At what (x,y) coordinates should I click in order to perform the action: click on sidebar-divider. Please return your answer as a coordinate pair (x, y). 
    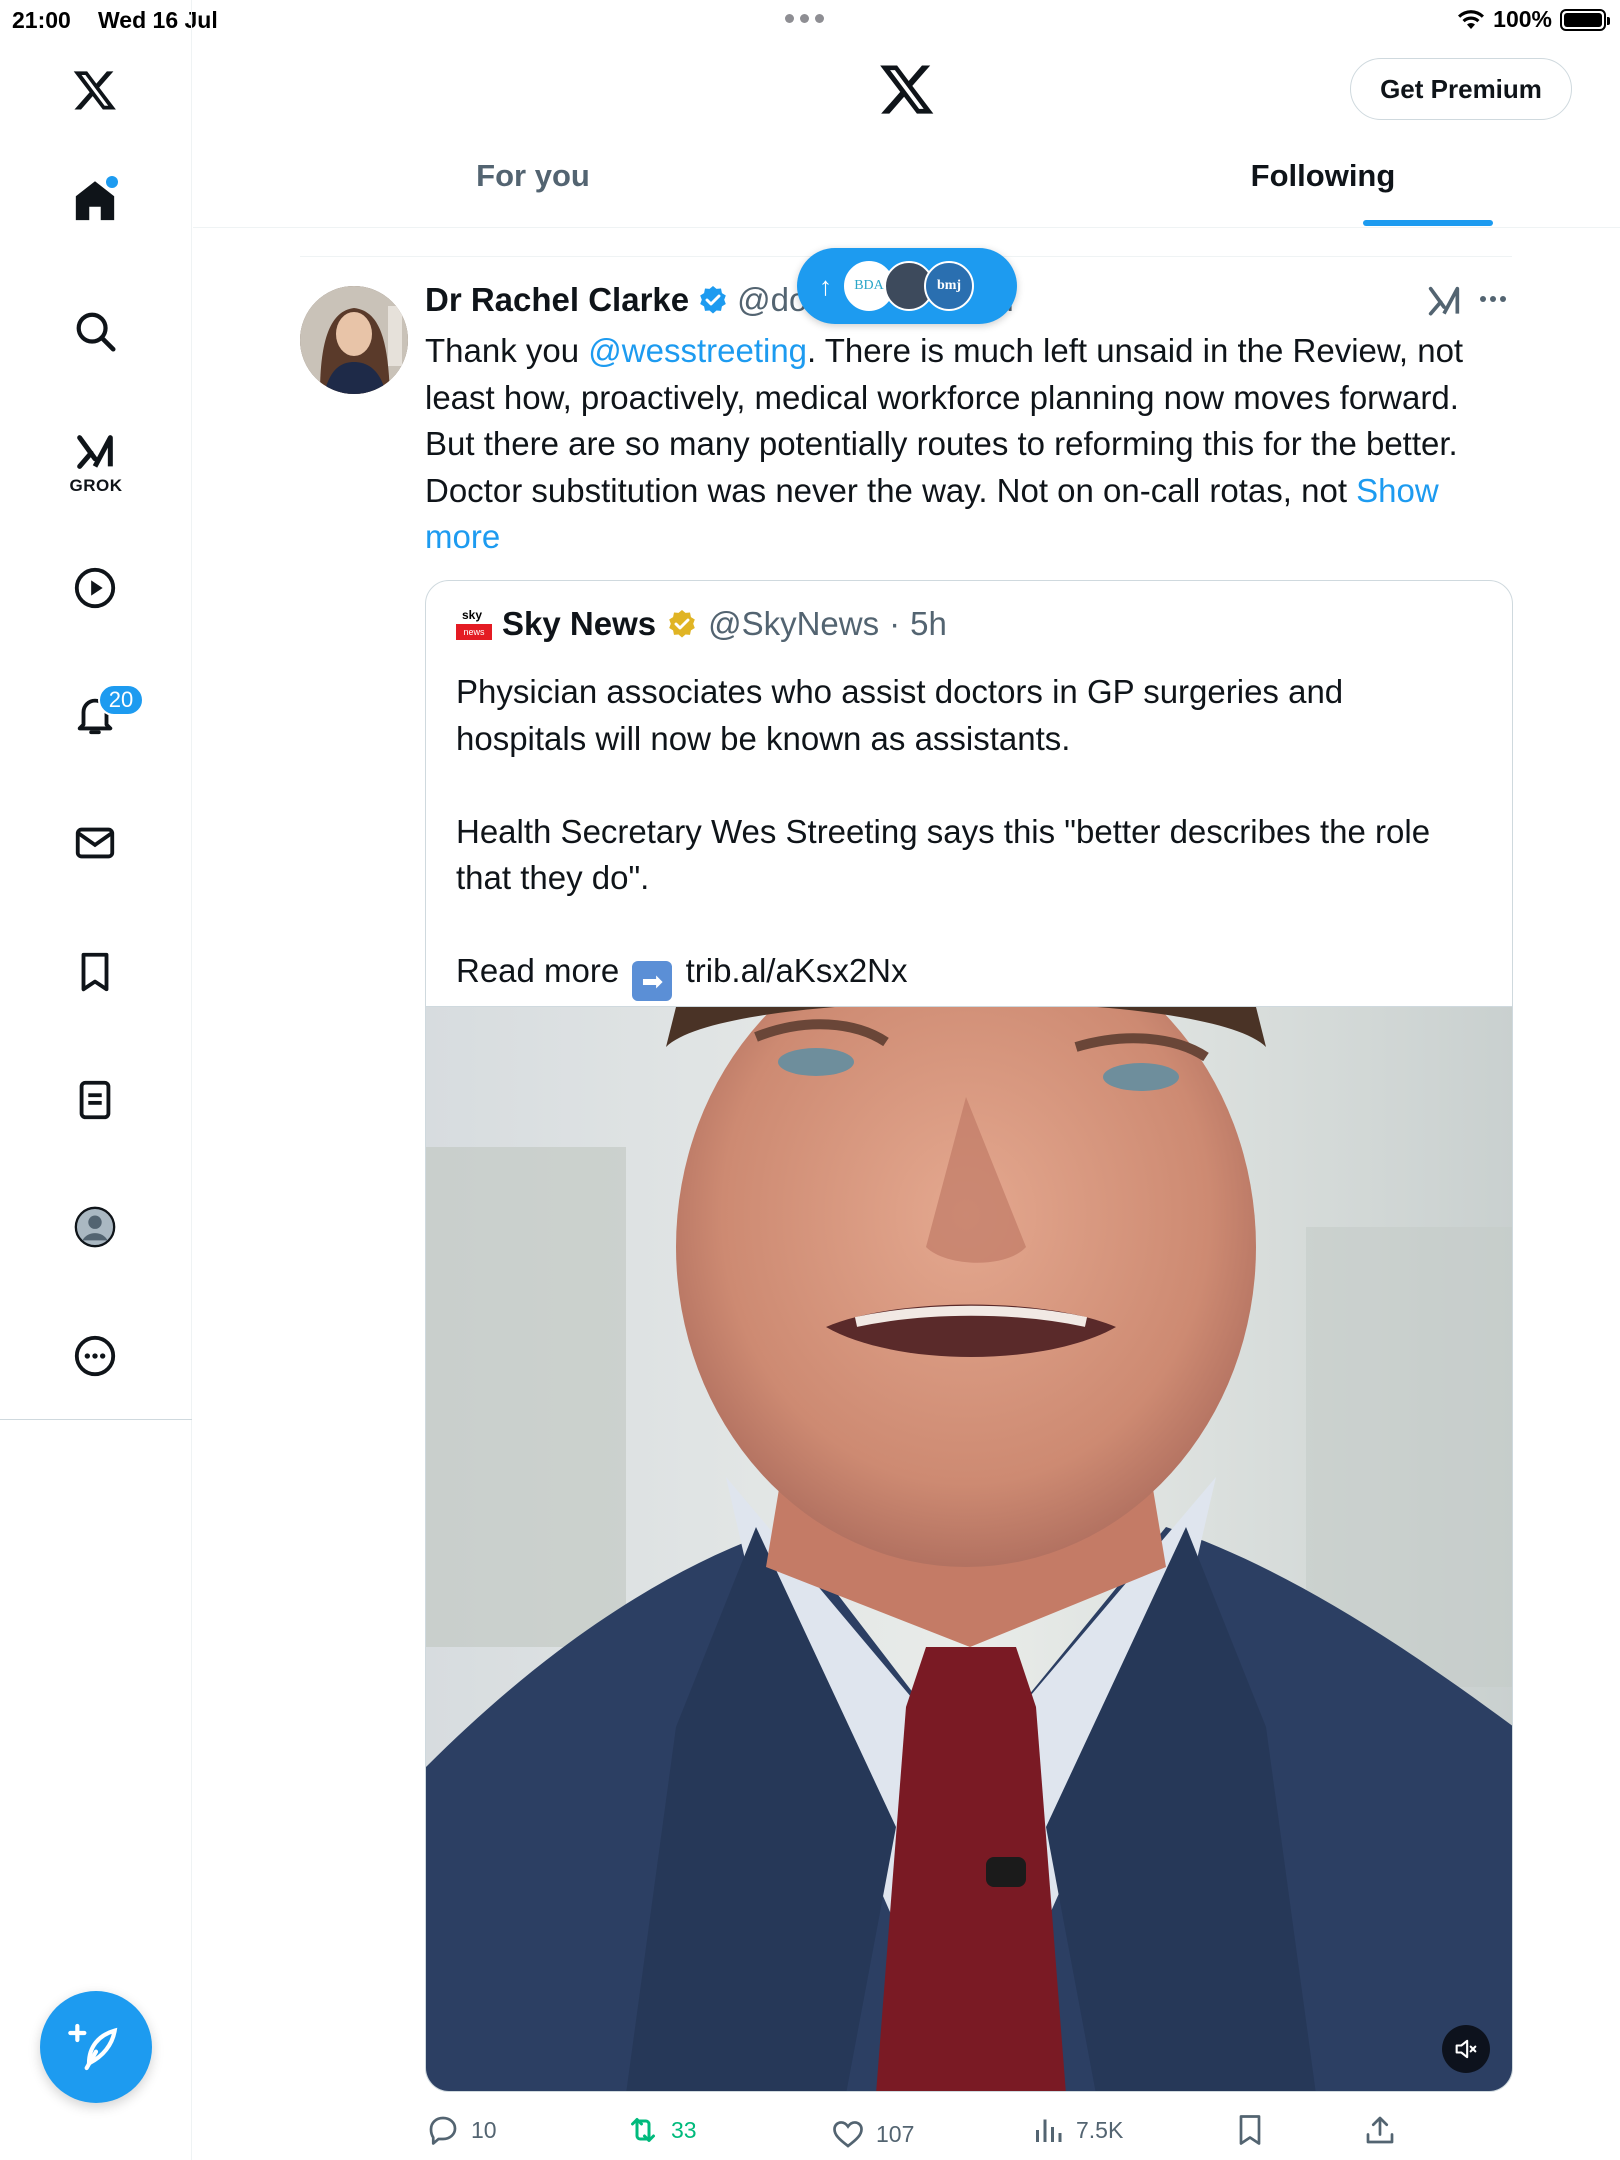
    Looking at the image, I should click on (96, 1419).